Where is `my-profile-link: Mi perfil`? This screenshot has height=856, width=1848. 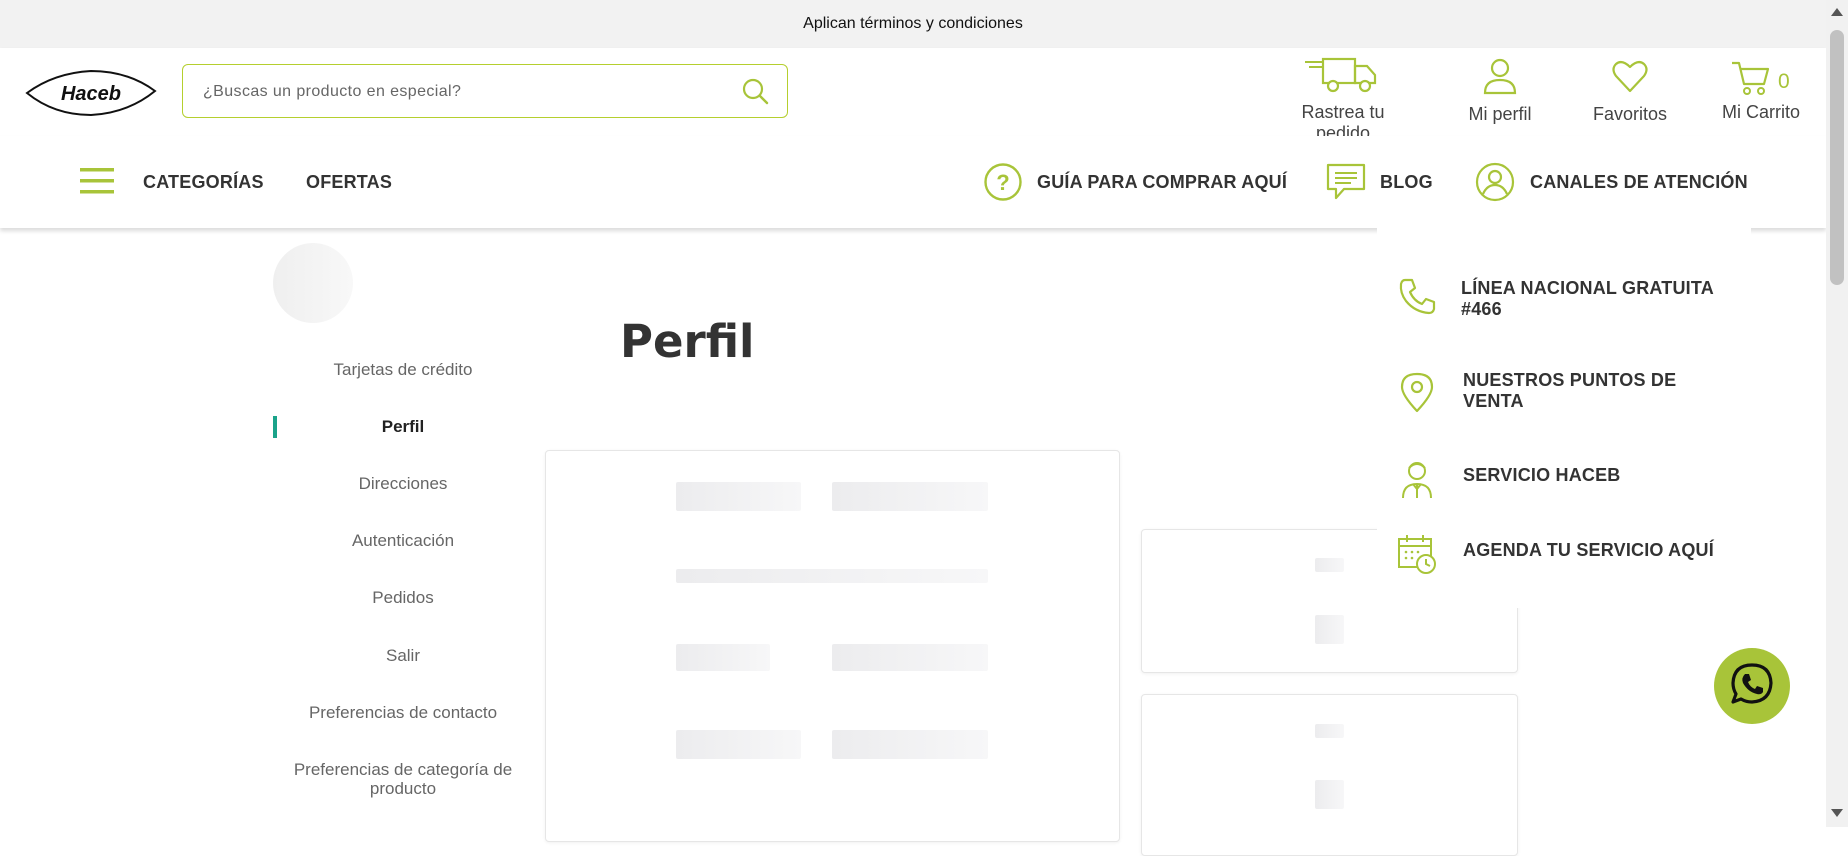
my-profile-link: Mi perfil is located at coordinates (1500, 90).